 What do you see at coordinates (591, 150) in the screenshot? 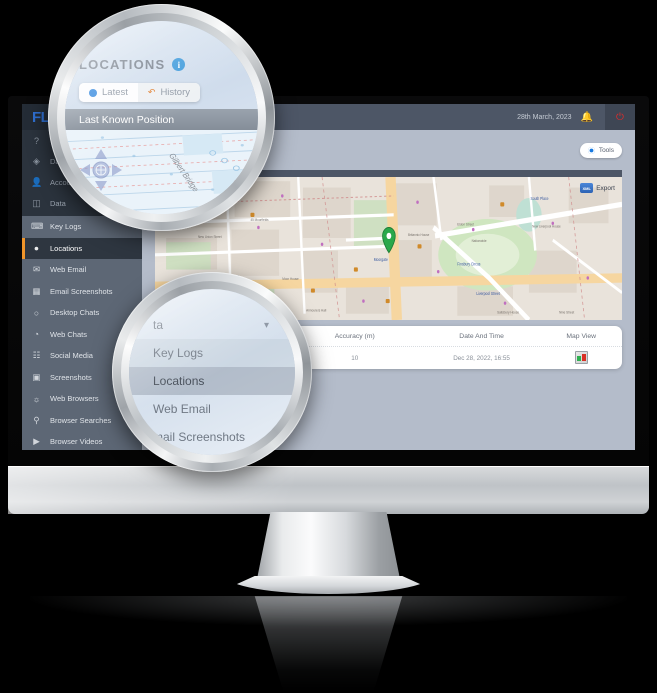
I see `tools-gear-icon` at bounding box center [591, 150].